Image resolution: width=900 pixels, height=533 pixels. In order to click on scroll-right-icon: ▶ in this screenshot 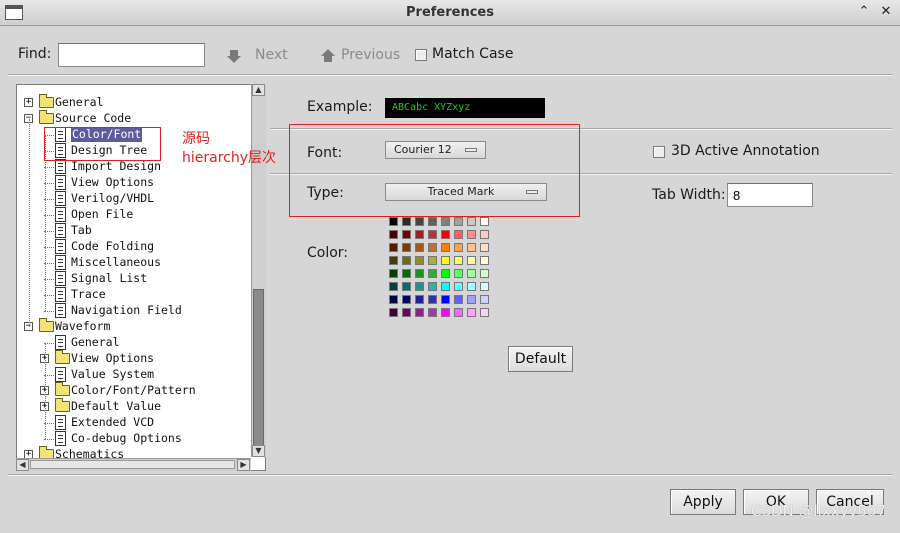, I will do `click(243, 465)`.